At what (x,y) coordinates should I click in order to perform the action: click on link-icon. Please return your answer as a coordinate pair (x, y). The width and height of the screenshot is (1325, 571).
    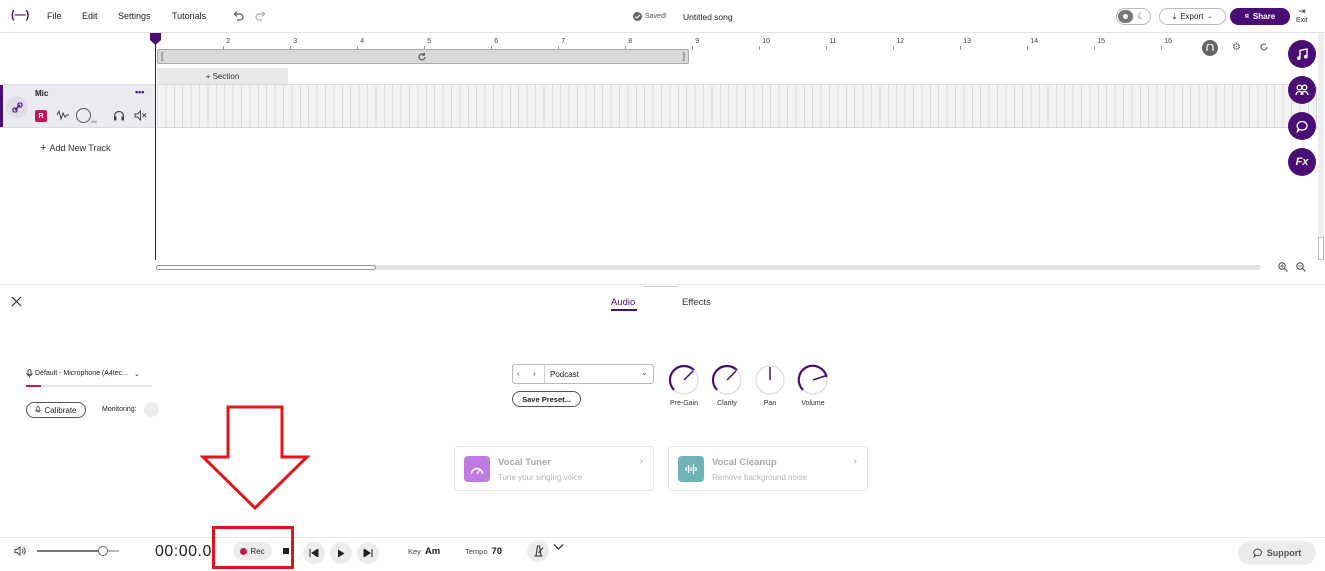
    Looking at the image, I should click on (17, 107).